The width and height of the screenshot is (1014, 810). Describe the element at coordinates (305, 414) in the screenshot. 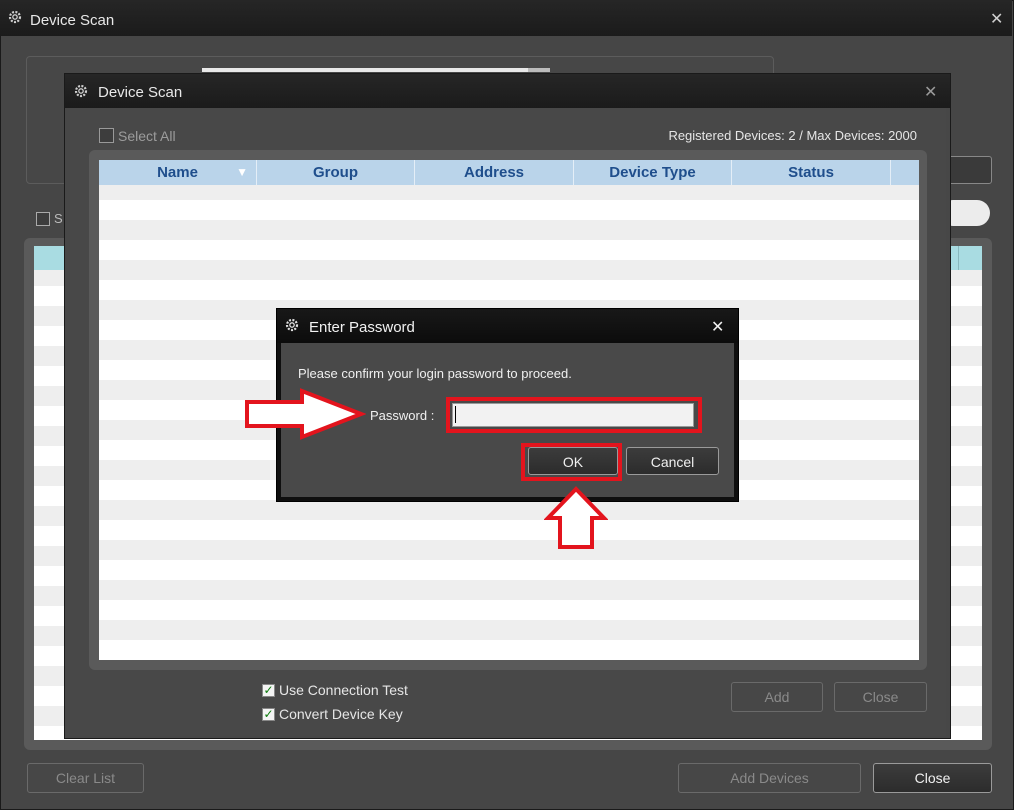

I see `right-arrow-annotation` at that location.